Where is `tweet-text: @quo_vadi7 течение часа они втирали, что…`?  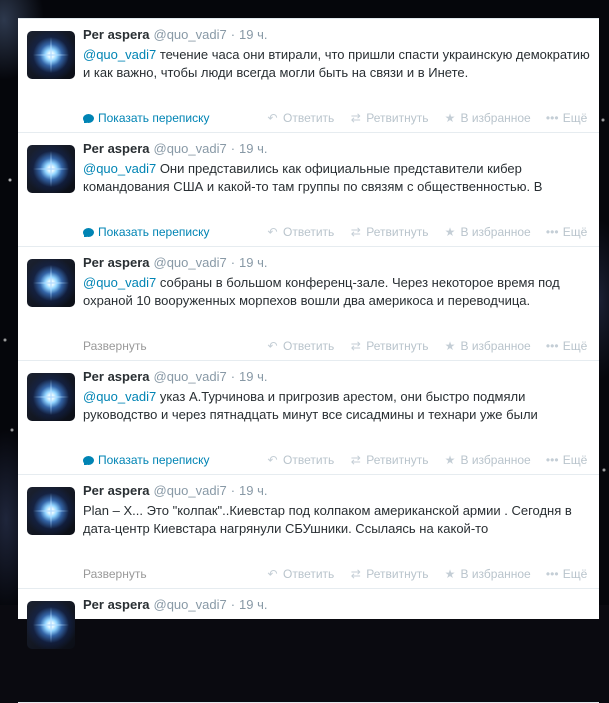
tweet-text: @quo_vadi7 течение часа они втирали, что… is located at coordinates (338, 76).